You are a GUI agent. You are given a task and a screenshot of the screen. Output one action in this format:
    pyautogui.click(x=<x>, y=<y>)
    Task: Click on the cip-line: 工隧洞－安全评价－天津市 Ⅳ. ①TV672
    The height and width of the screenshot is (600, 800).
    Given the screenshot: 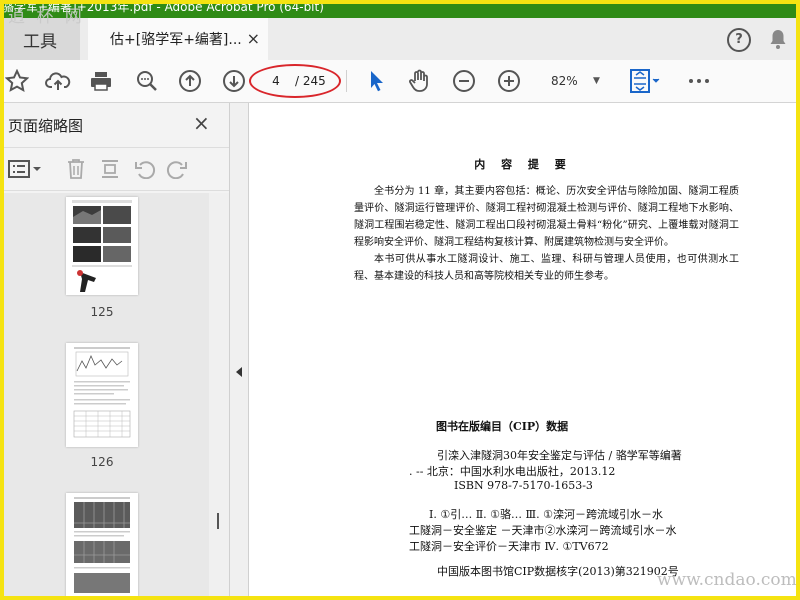 What is the action you would take?
    pyautogui.click(x=509, y=546)
    